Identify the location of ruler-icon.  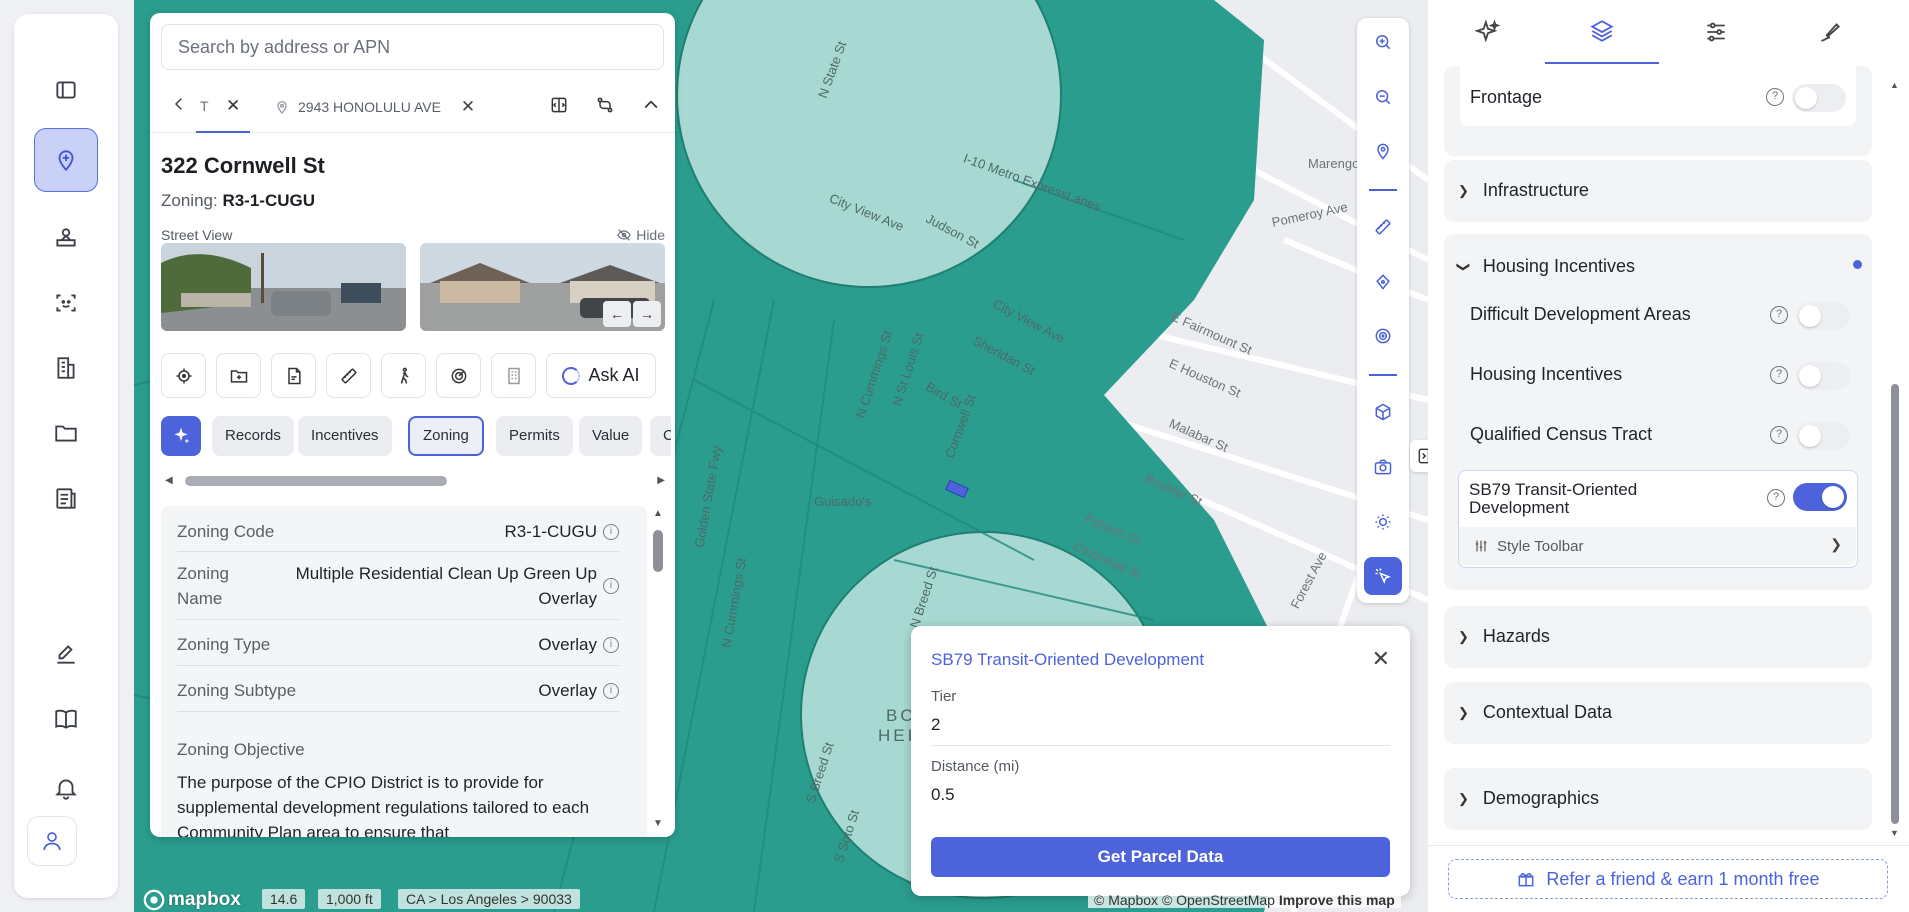
(1383, 227).